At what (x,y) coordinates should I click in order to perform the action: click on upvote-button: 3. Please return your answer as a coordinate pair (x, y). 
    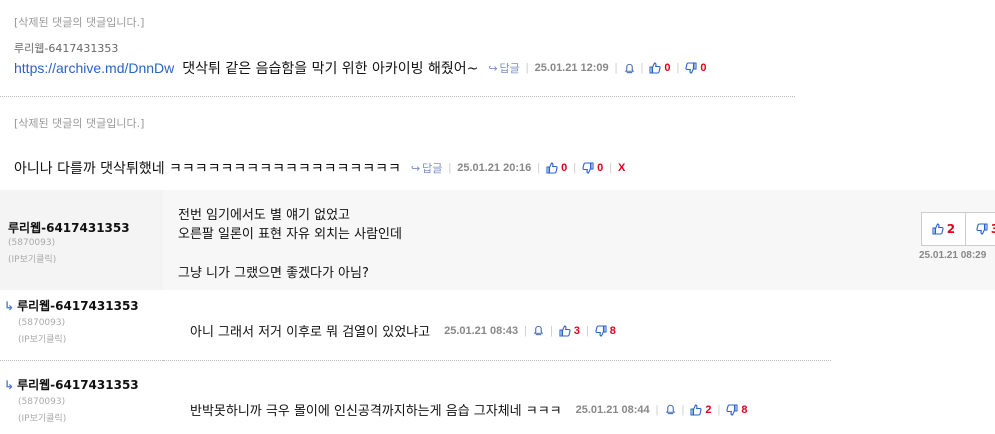
    Looking at the image, I should click on (569, 331).